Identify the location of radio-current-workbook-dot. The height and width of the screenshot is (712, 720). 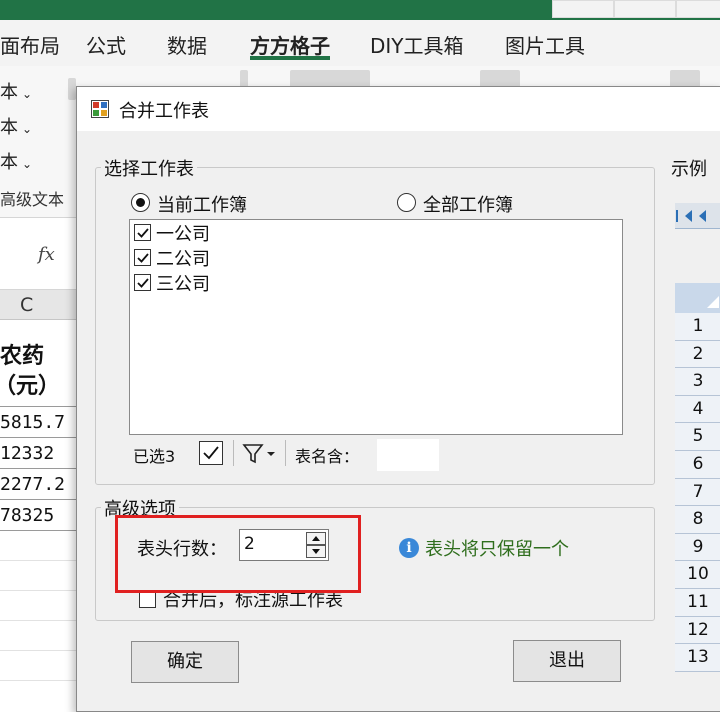
(140, 202).